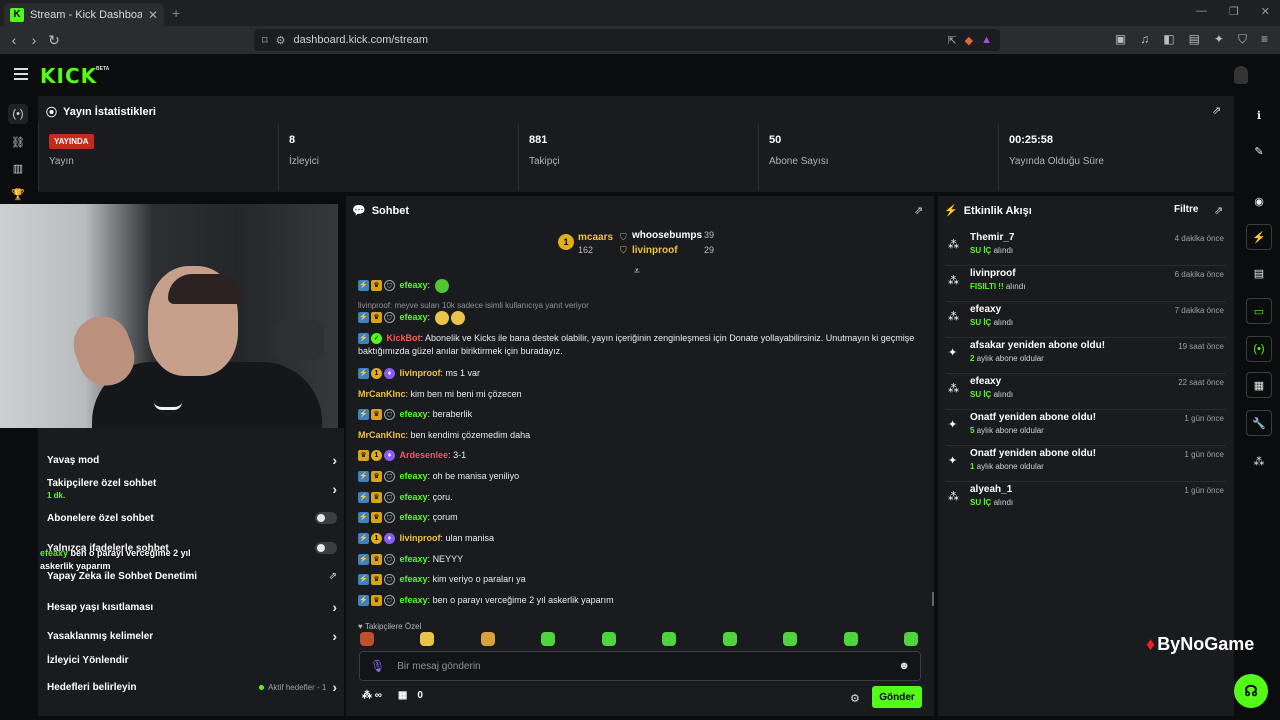 This screenshot has height=720, width=1280. I want to click on gifter-count: 29, so click(709, 250).